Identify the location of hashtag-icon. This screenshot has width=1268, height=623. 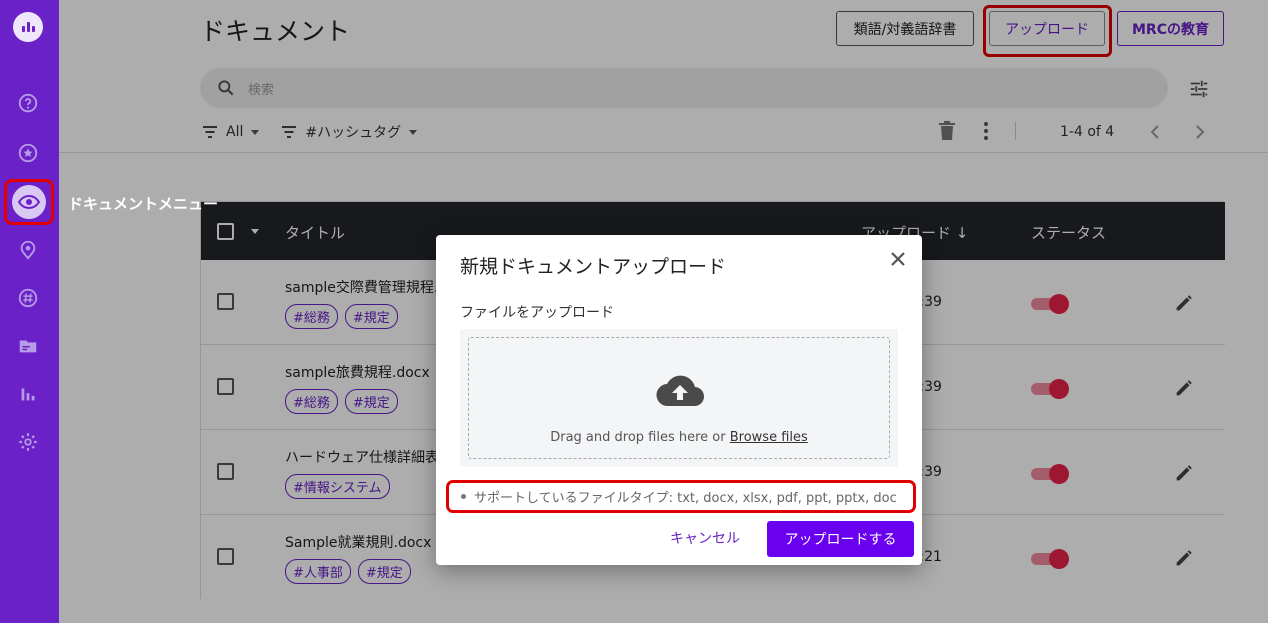
(28, 298).